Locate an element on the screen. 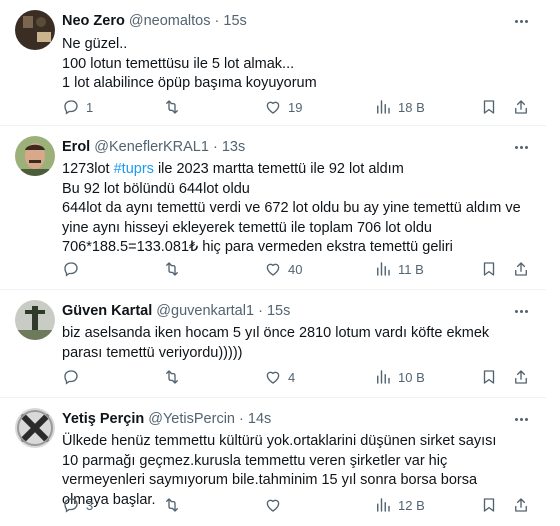  reply-count: 1 is located at coordinates (90, 107).